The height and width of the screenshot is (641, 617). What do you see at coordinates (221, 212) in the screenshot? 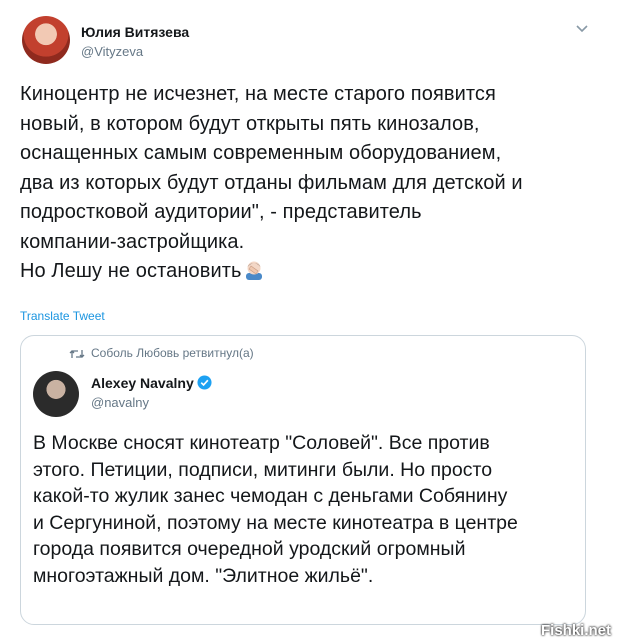
I see `tweet-line: подростковой аудитории", - представитель` at bounding box center [221, 212].